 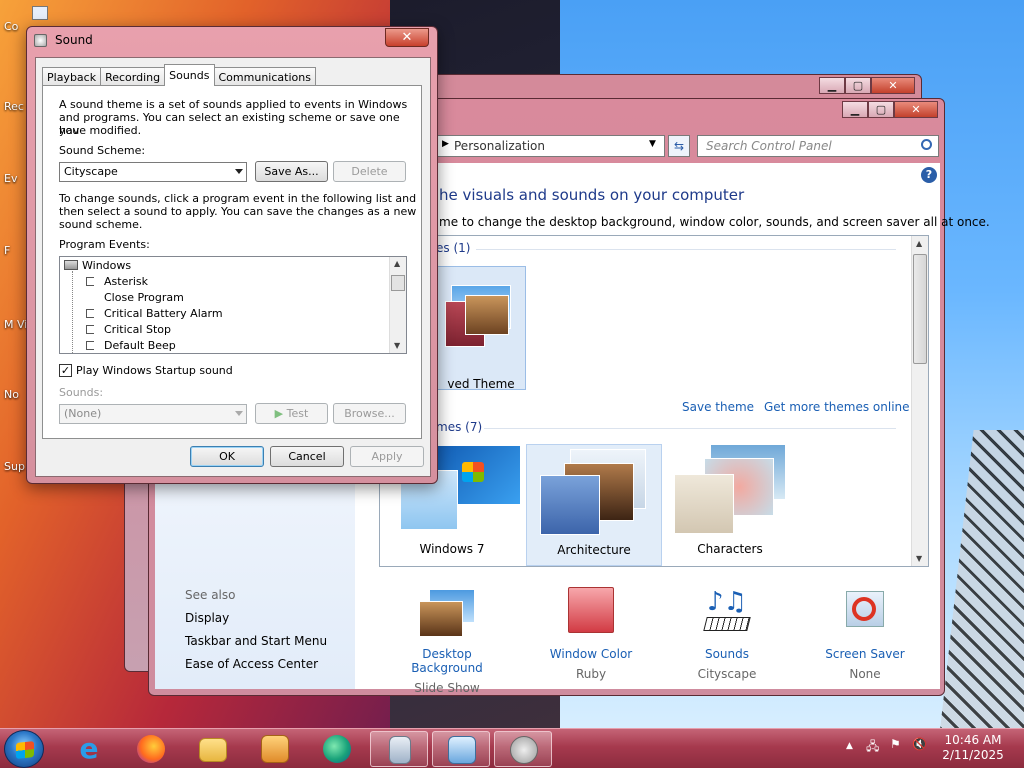 I want to click on characters-preview, so click(x=730, y=489).